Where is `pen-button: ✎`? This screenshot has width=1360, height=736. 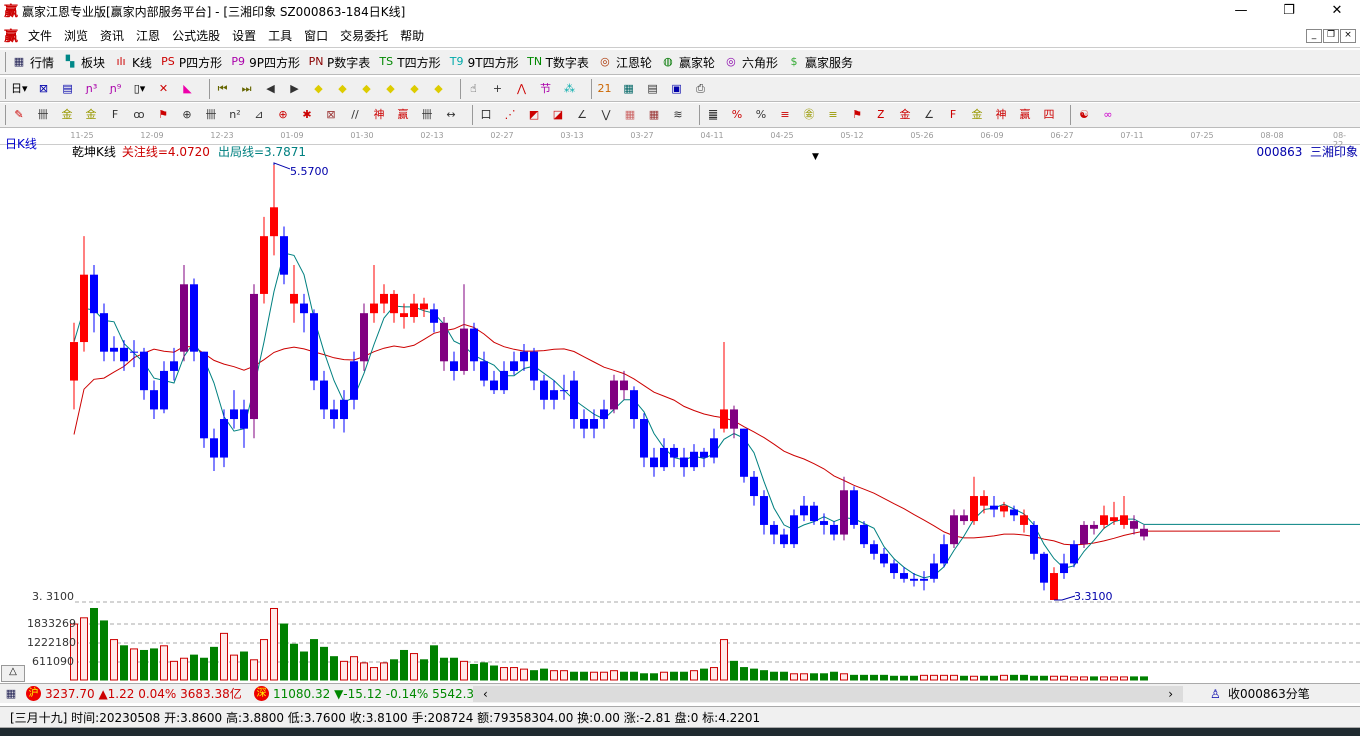 pen-button: ✎ is located at coordinates (20, 115).